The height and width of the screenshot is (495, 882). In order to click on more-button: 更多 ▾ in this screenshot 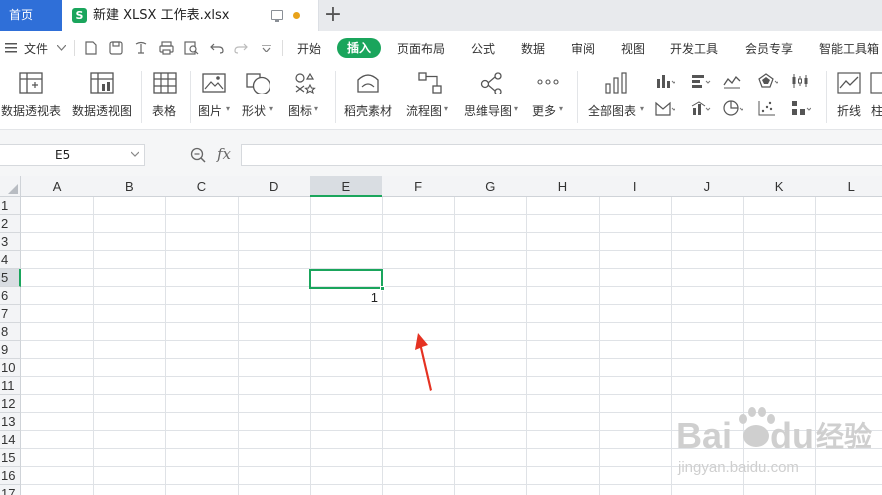, I will do `click(548, 96)`.